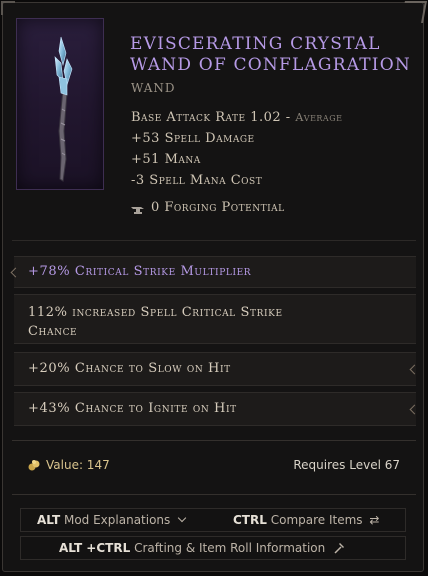 The image size is (428, 576). Describe the element at coordinates (346, 465) in the screenshot. I see `level-requirement: Requires Level 67` at that location.